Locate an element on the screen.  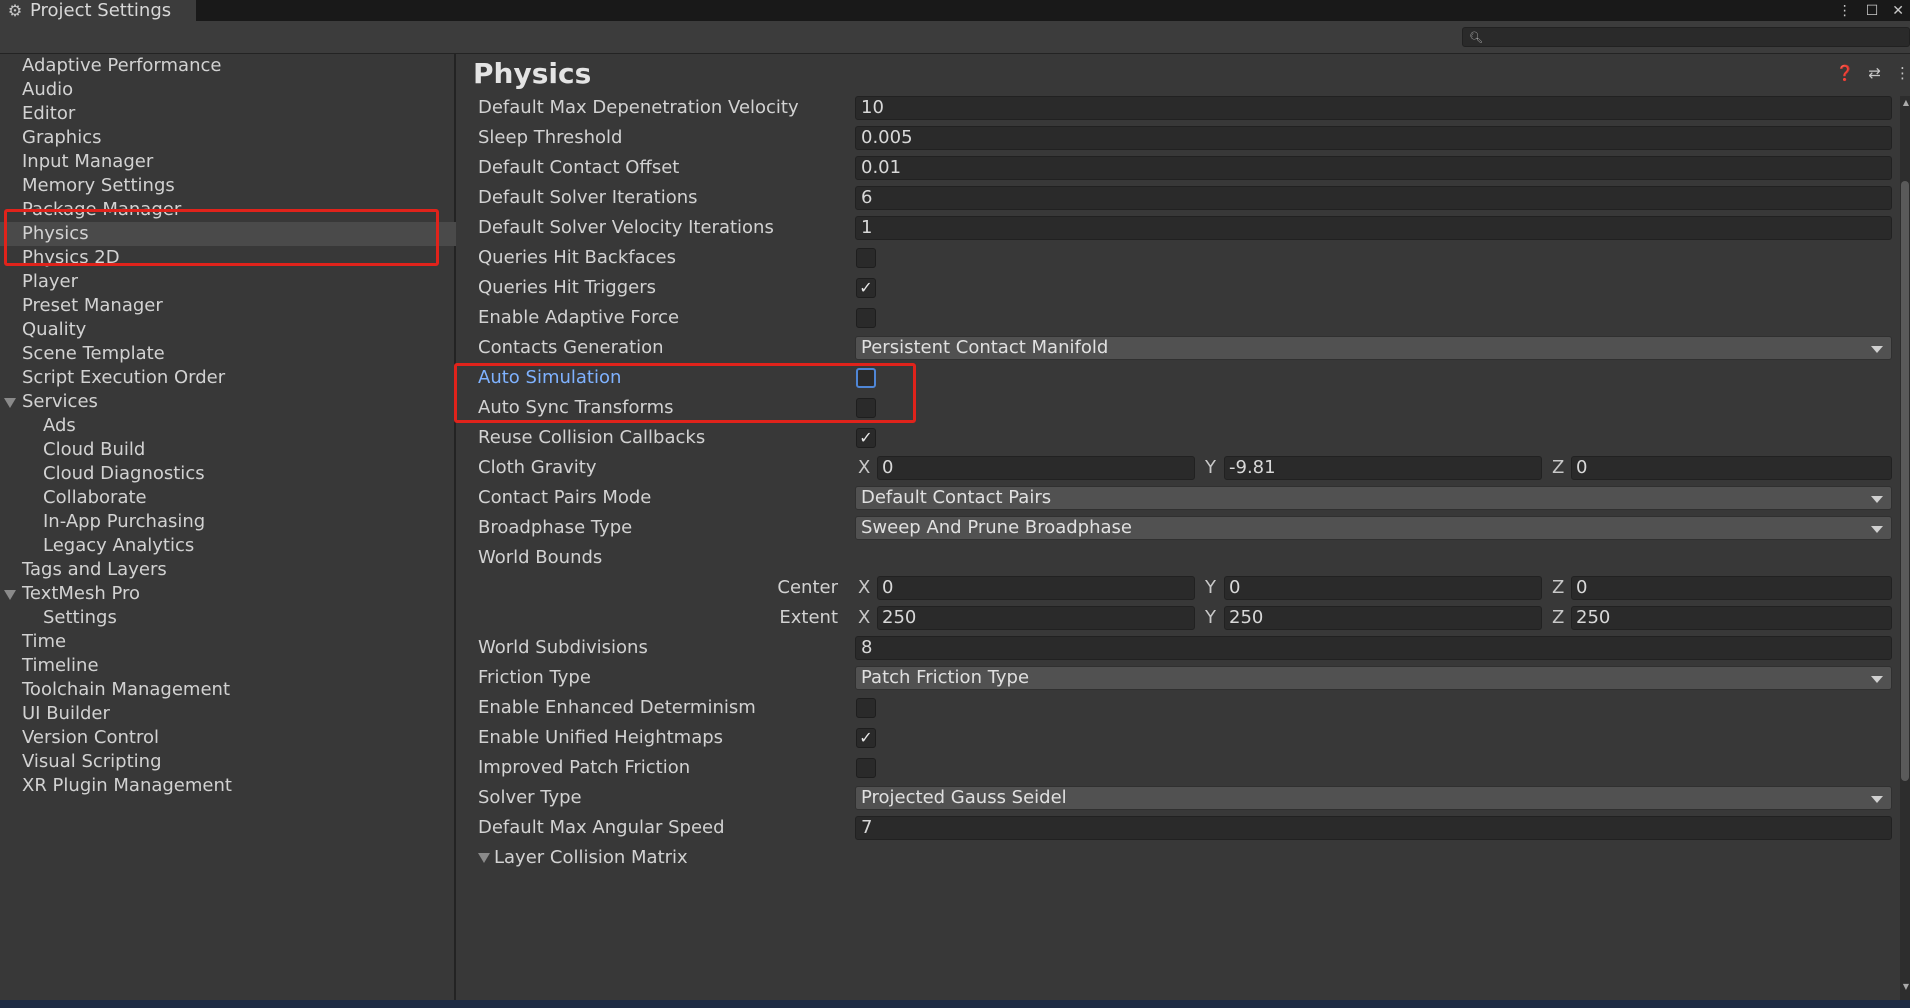
contact-pairs-mode-label: Contact Pairs Mode is located at coordinates (565, 497).